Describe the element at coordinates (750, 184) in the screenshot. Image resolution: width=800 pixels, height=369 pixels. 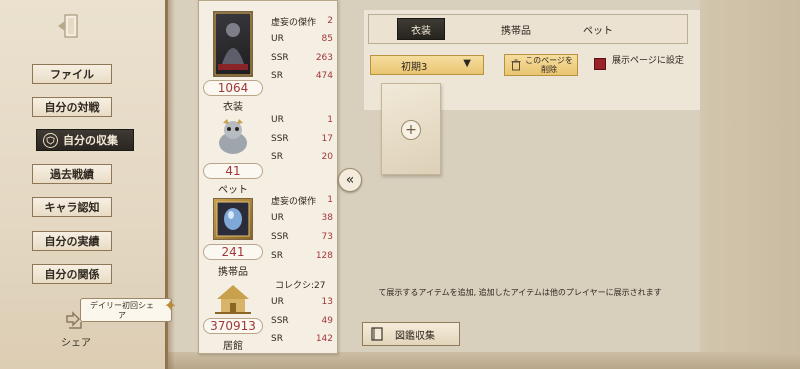
I see `right-edge-shadow` at that location.